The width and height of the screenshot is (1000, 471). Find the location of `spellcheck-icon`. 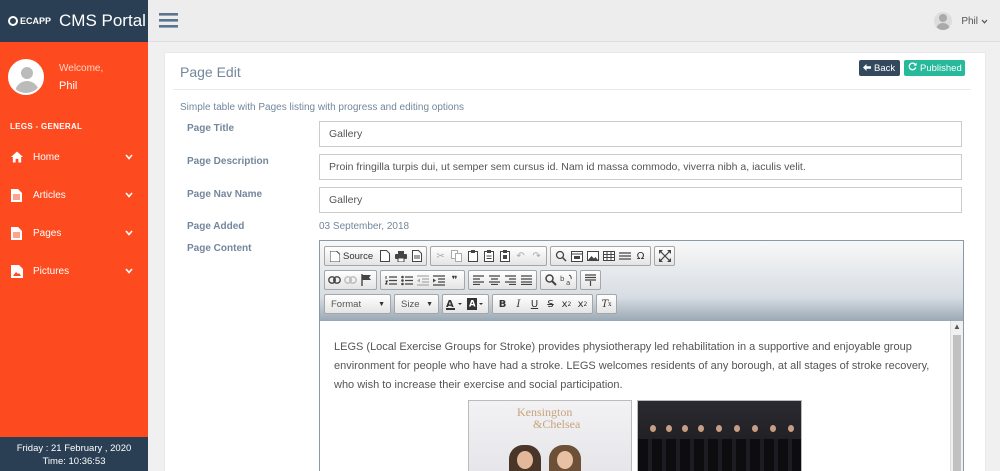

spellcheck-icon is located at coordinates (560, 256).